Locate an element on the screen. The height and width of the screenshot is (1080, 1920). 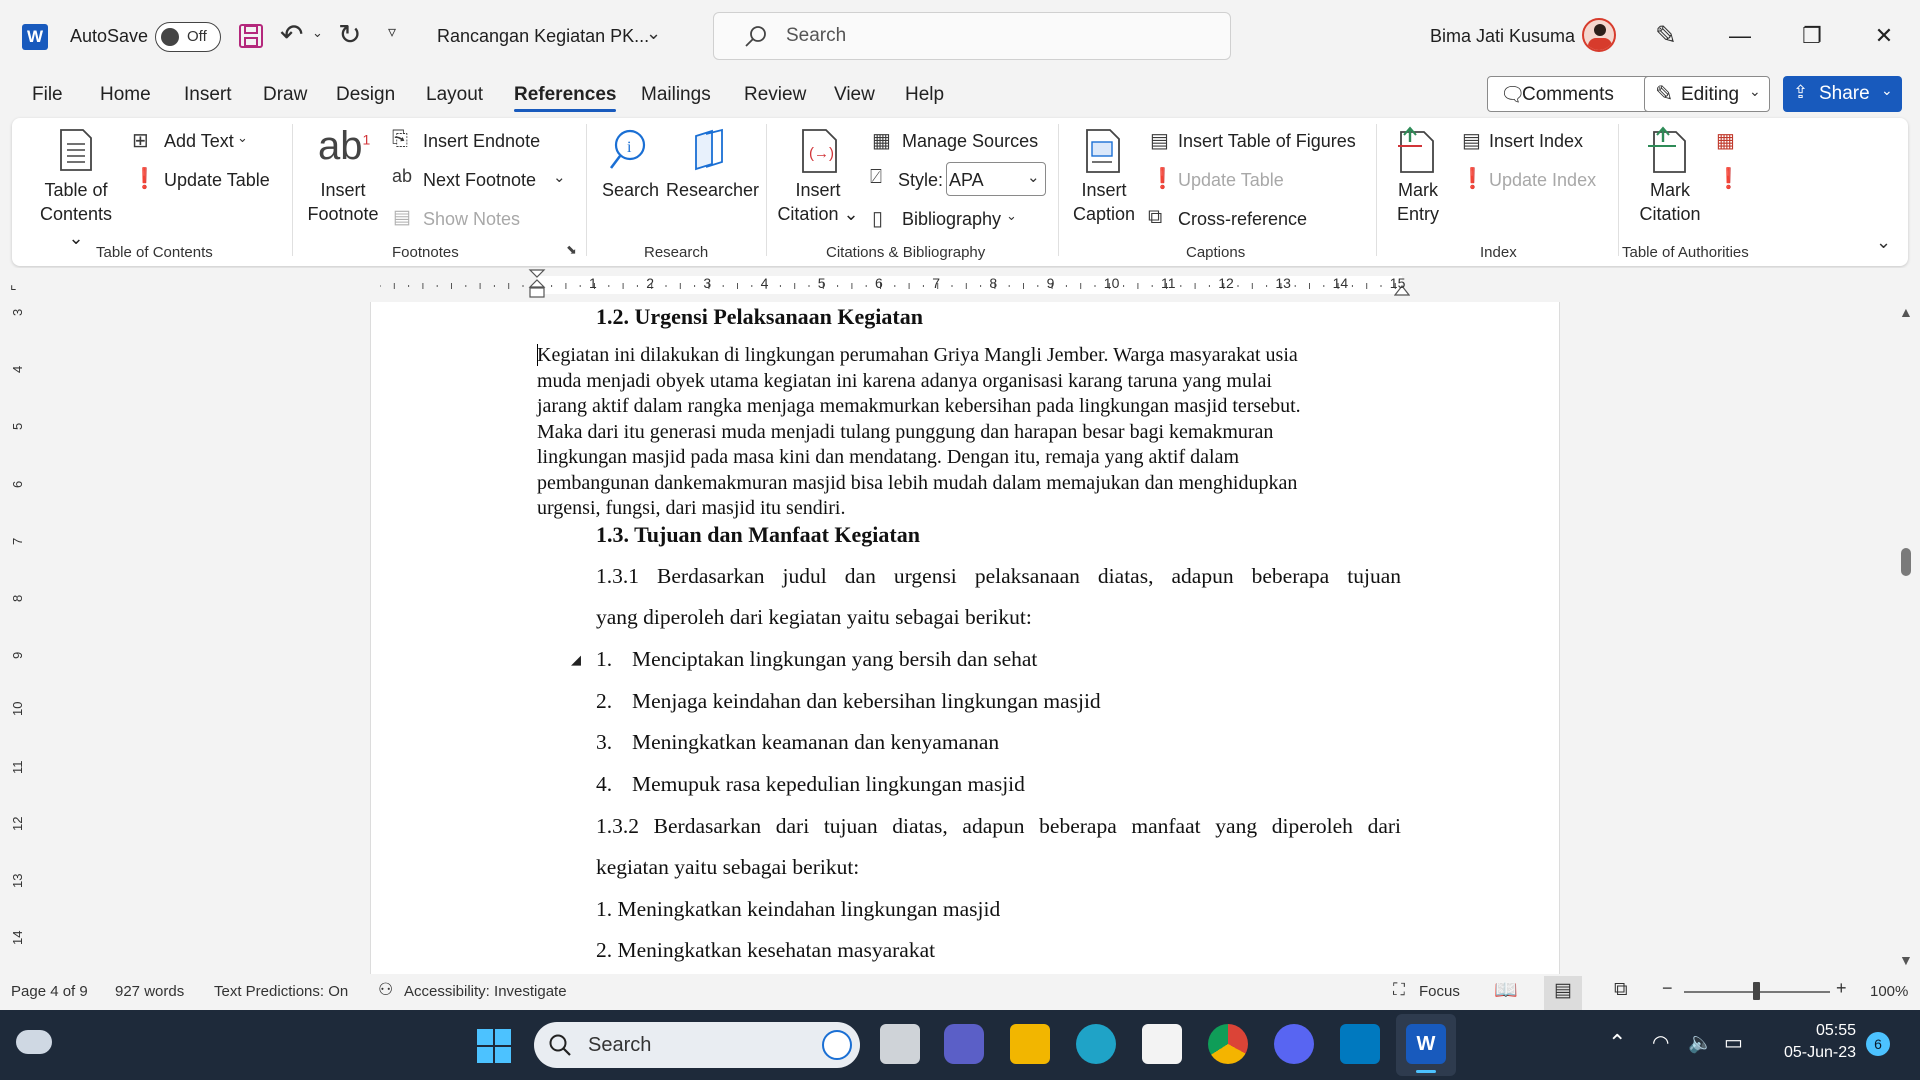
table-of-contents-button: Table of Contents ⌄ is located at coordinates (76, 214).